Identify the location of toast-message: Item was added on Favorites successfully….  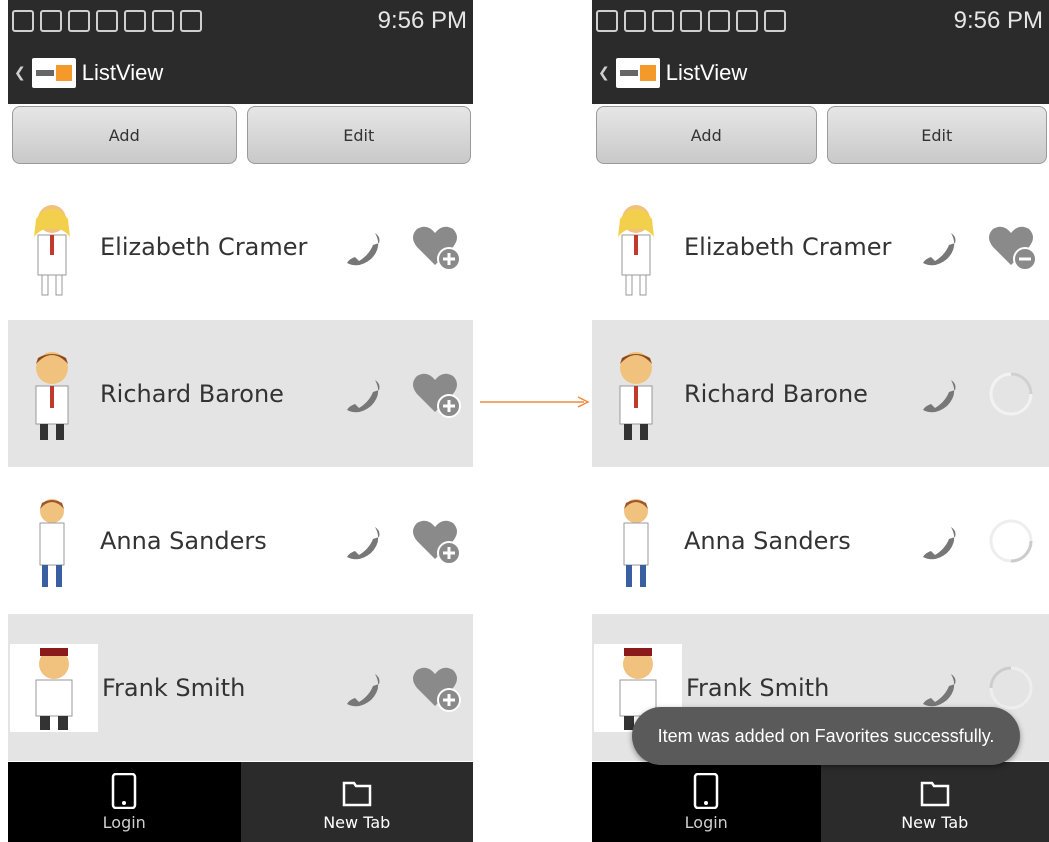
(826, 736).